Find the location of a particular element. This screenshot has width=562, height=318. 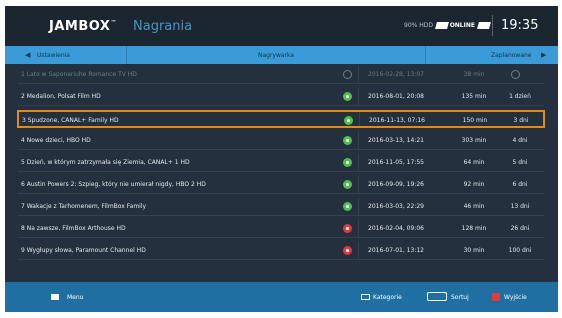

sort-label: Sortuj is located at coordinates (460, 297).